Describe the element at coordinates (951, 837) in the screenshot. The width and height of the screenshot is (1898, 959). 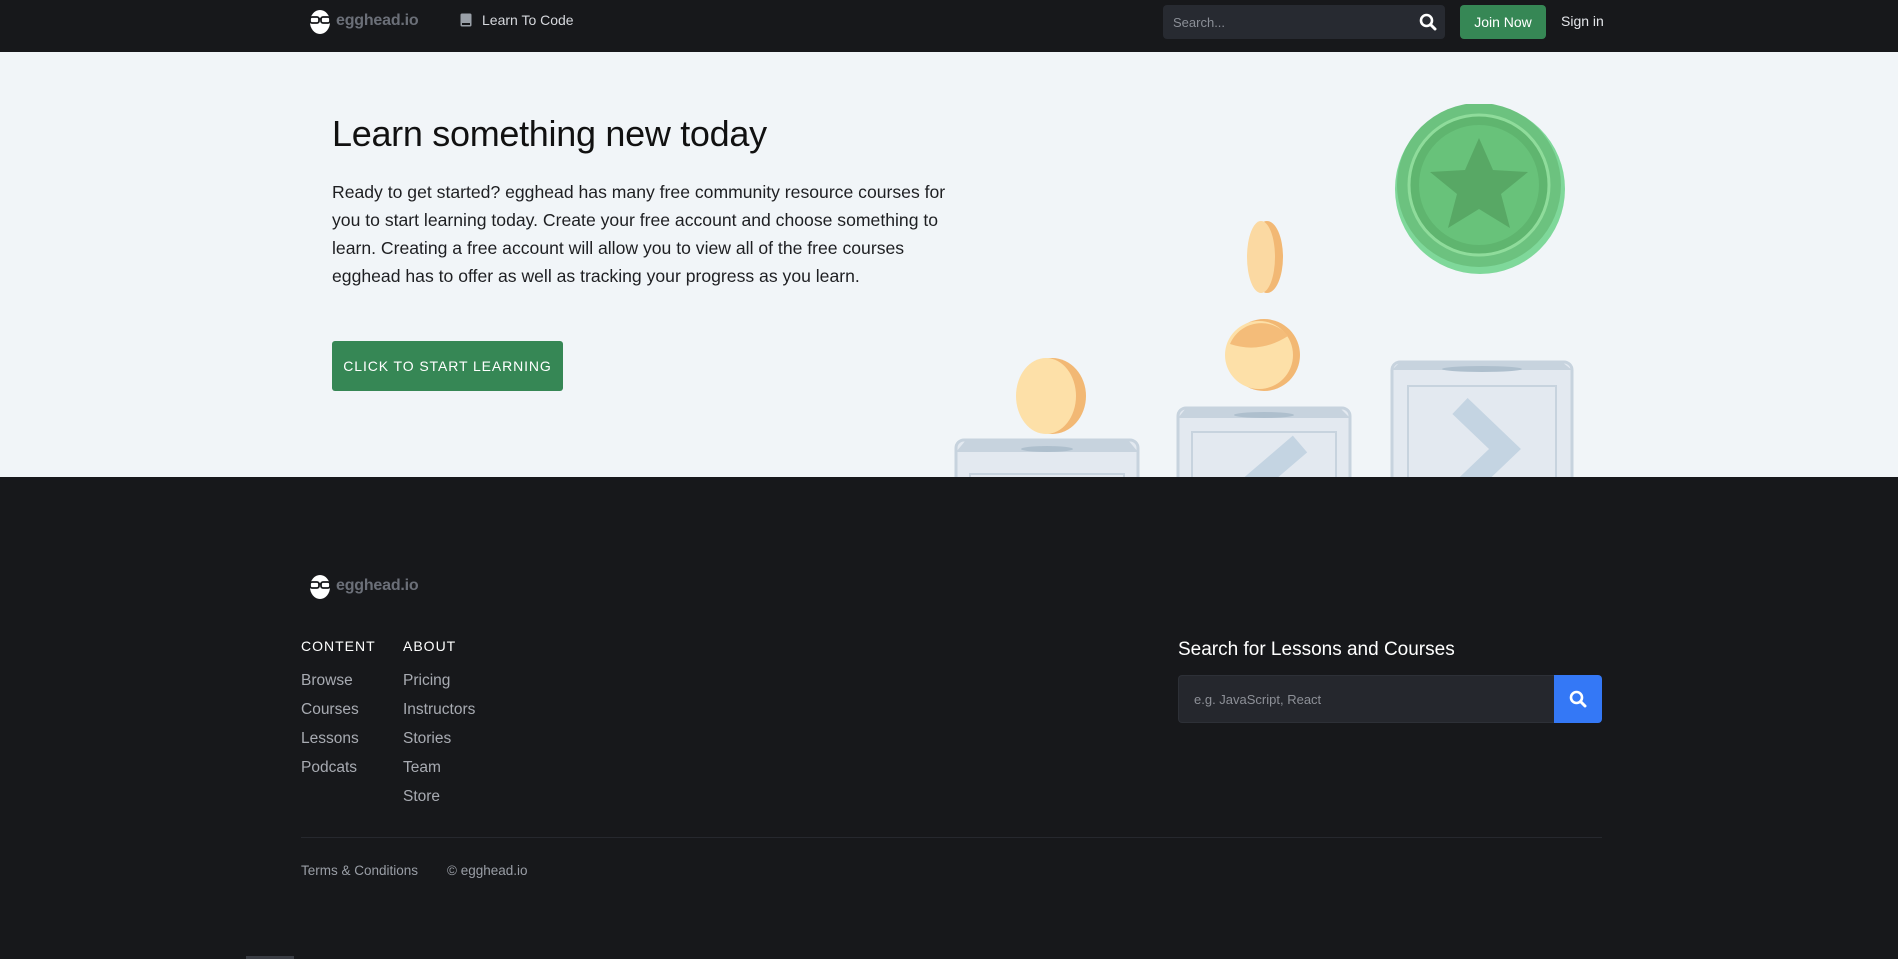
I see `footer-divider` at that location.